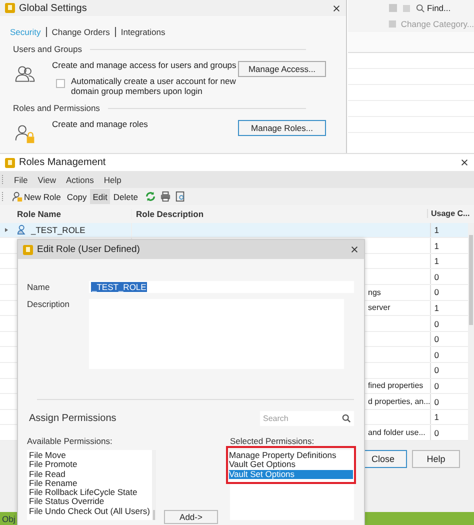 This screenshot has width=474, height=525. I want to click on status-text: Obj, so click(9, 519).